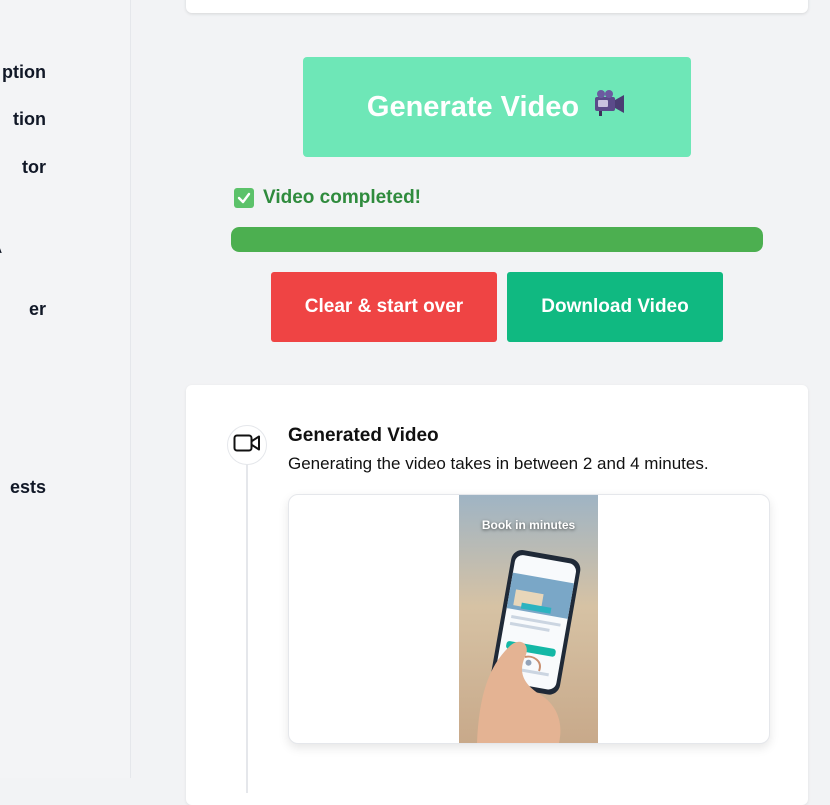  Describe the element at coordinates (247, 628) in the screenshot. I see `timeline-line` at that location.